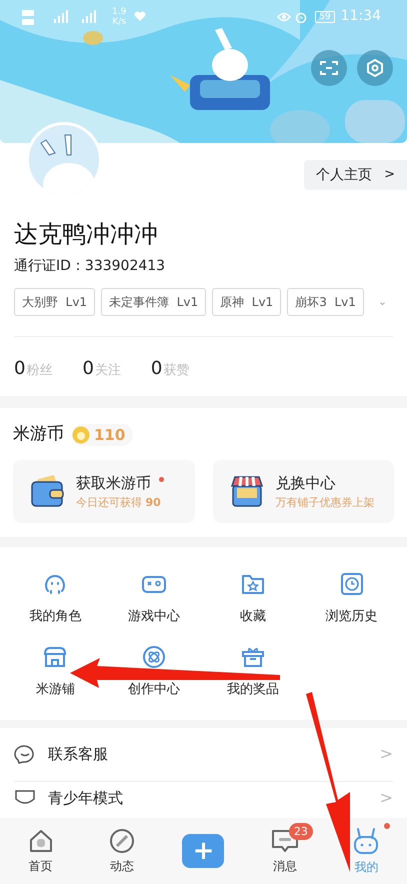  I want to click on card-subtitle: 今日还可获得 90, so click(119, 502).